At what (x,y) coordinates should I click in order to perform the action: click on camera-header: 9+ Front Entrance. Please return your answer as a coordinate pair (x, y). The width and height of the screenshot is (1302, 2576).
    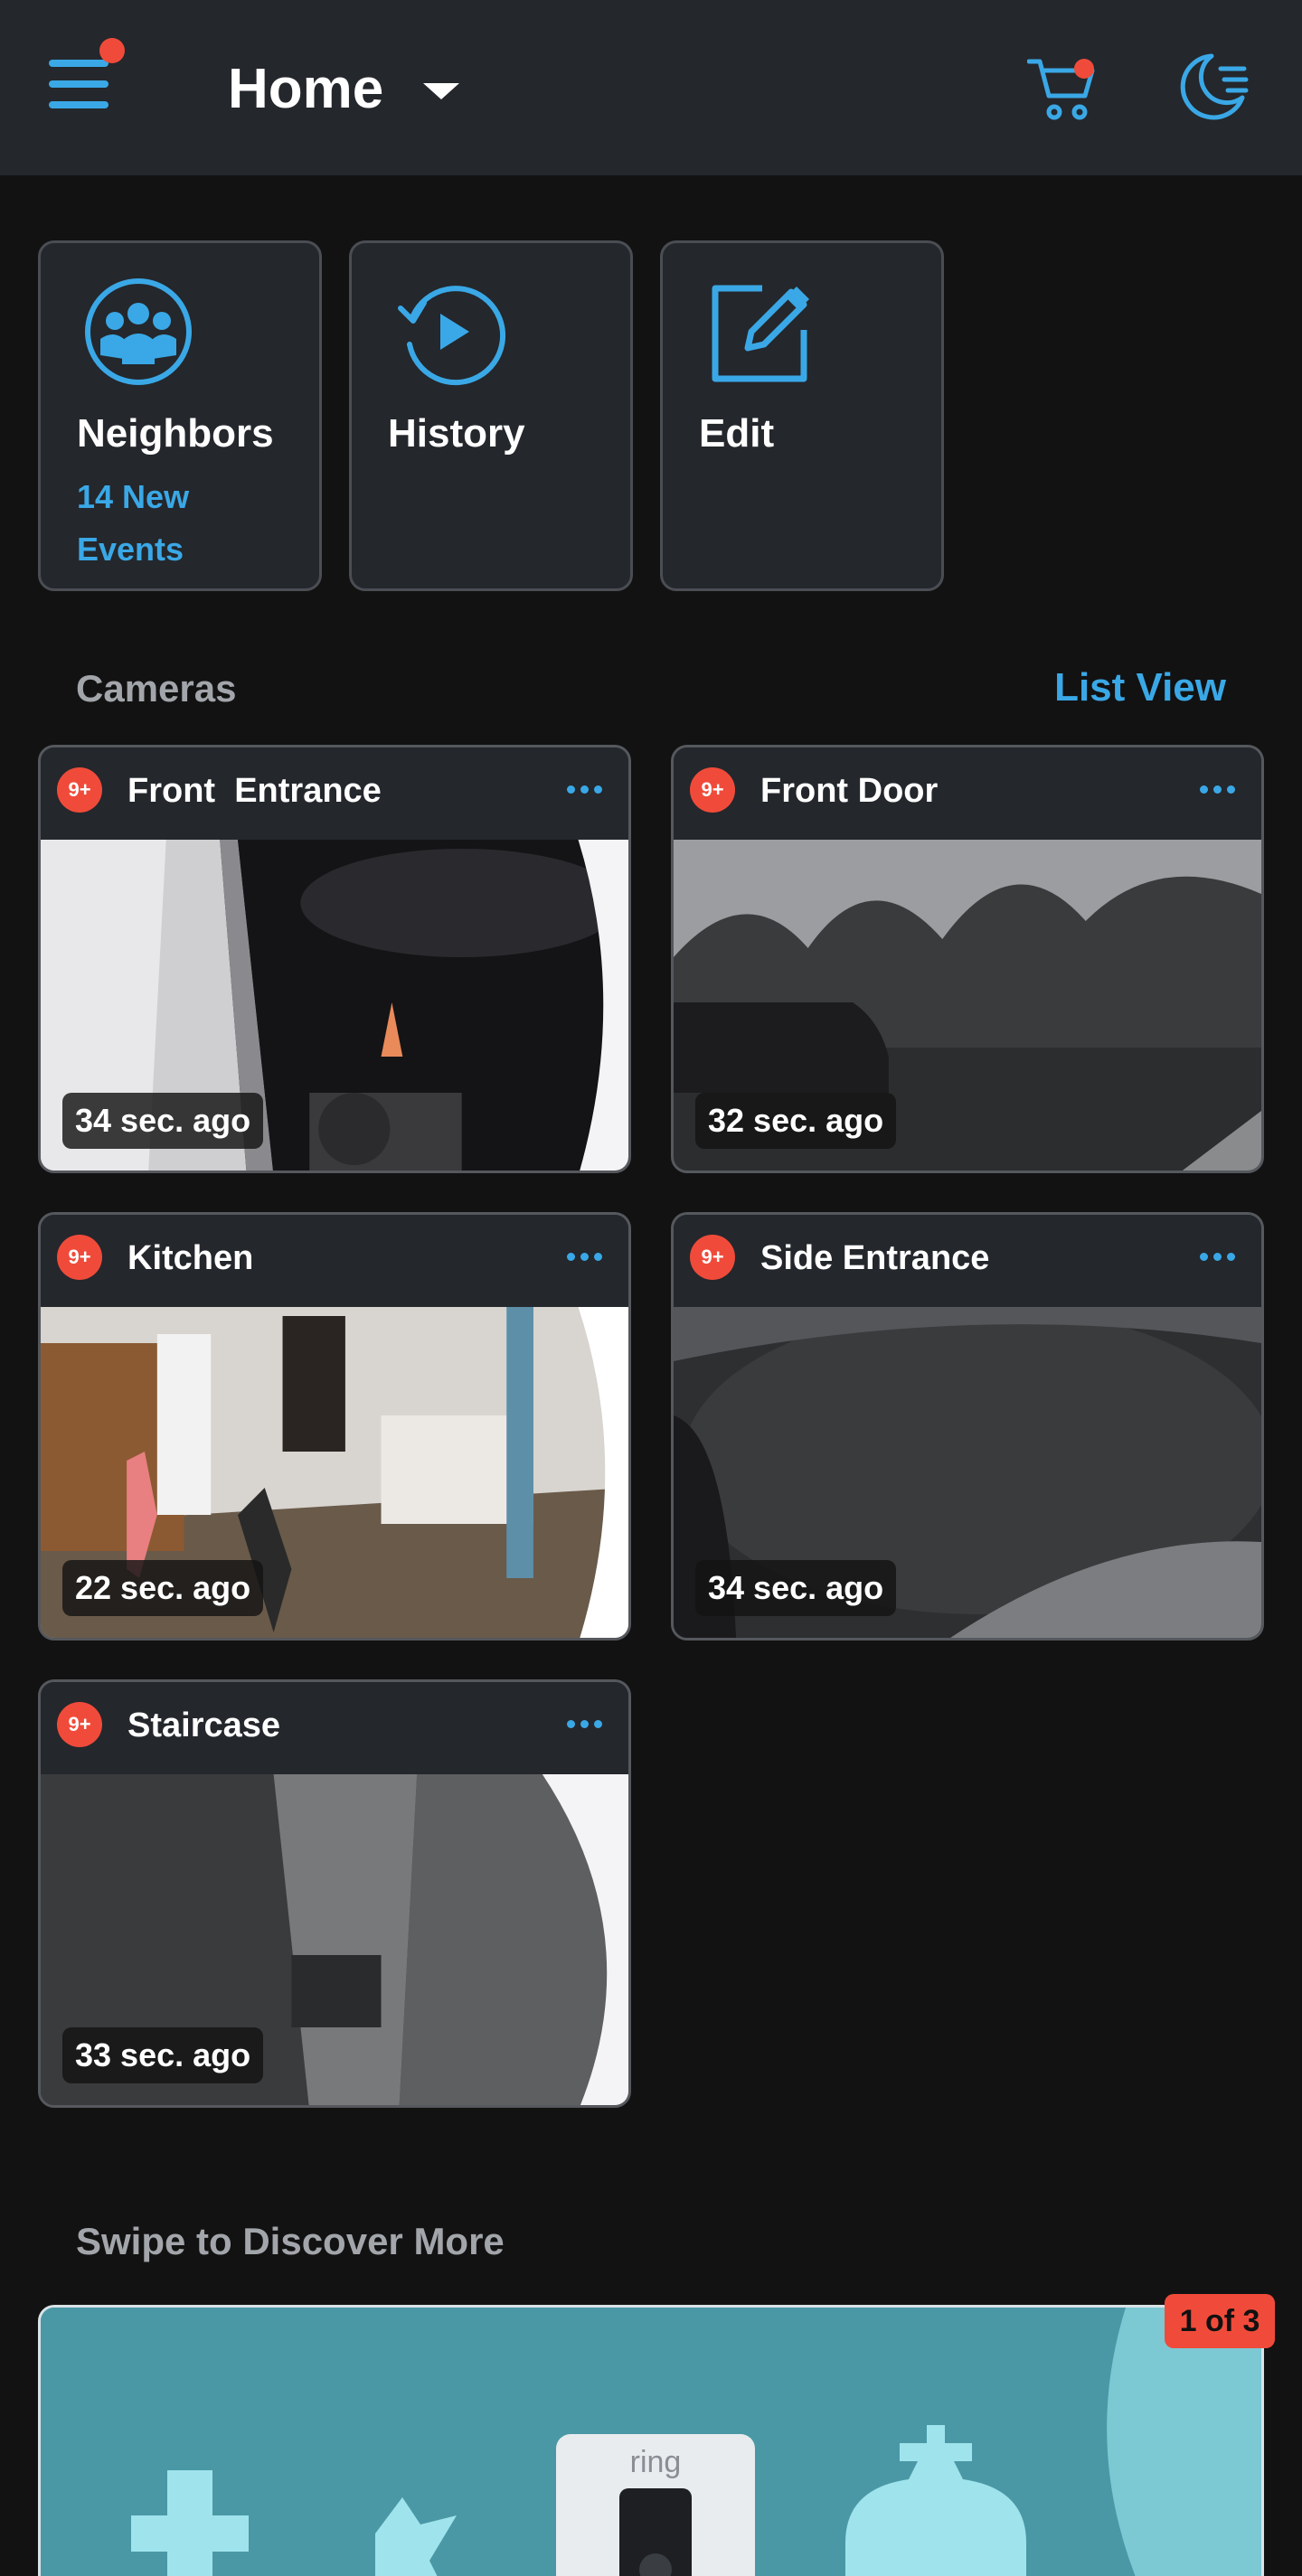
    Looking at the image, I should click on (335, 794).